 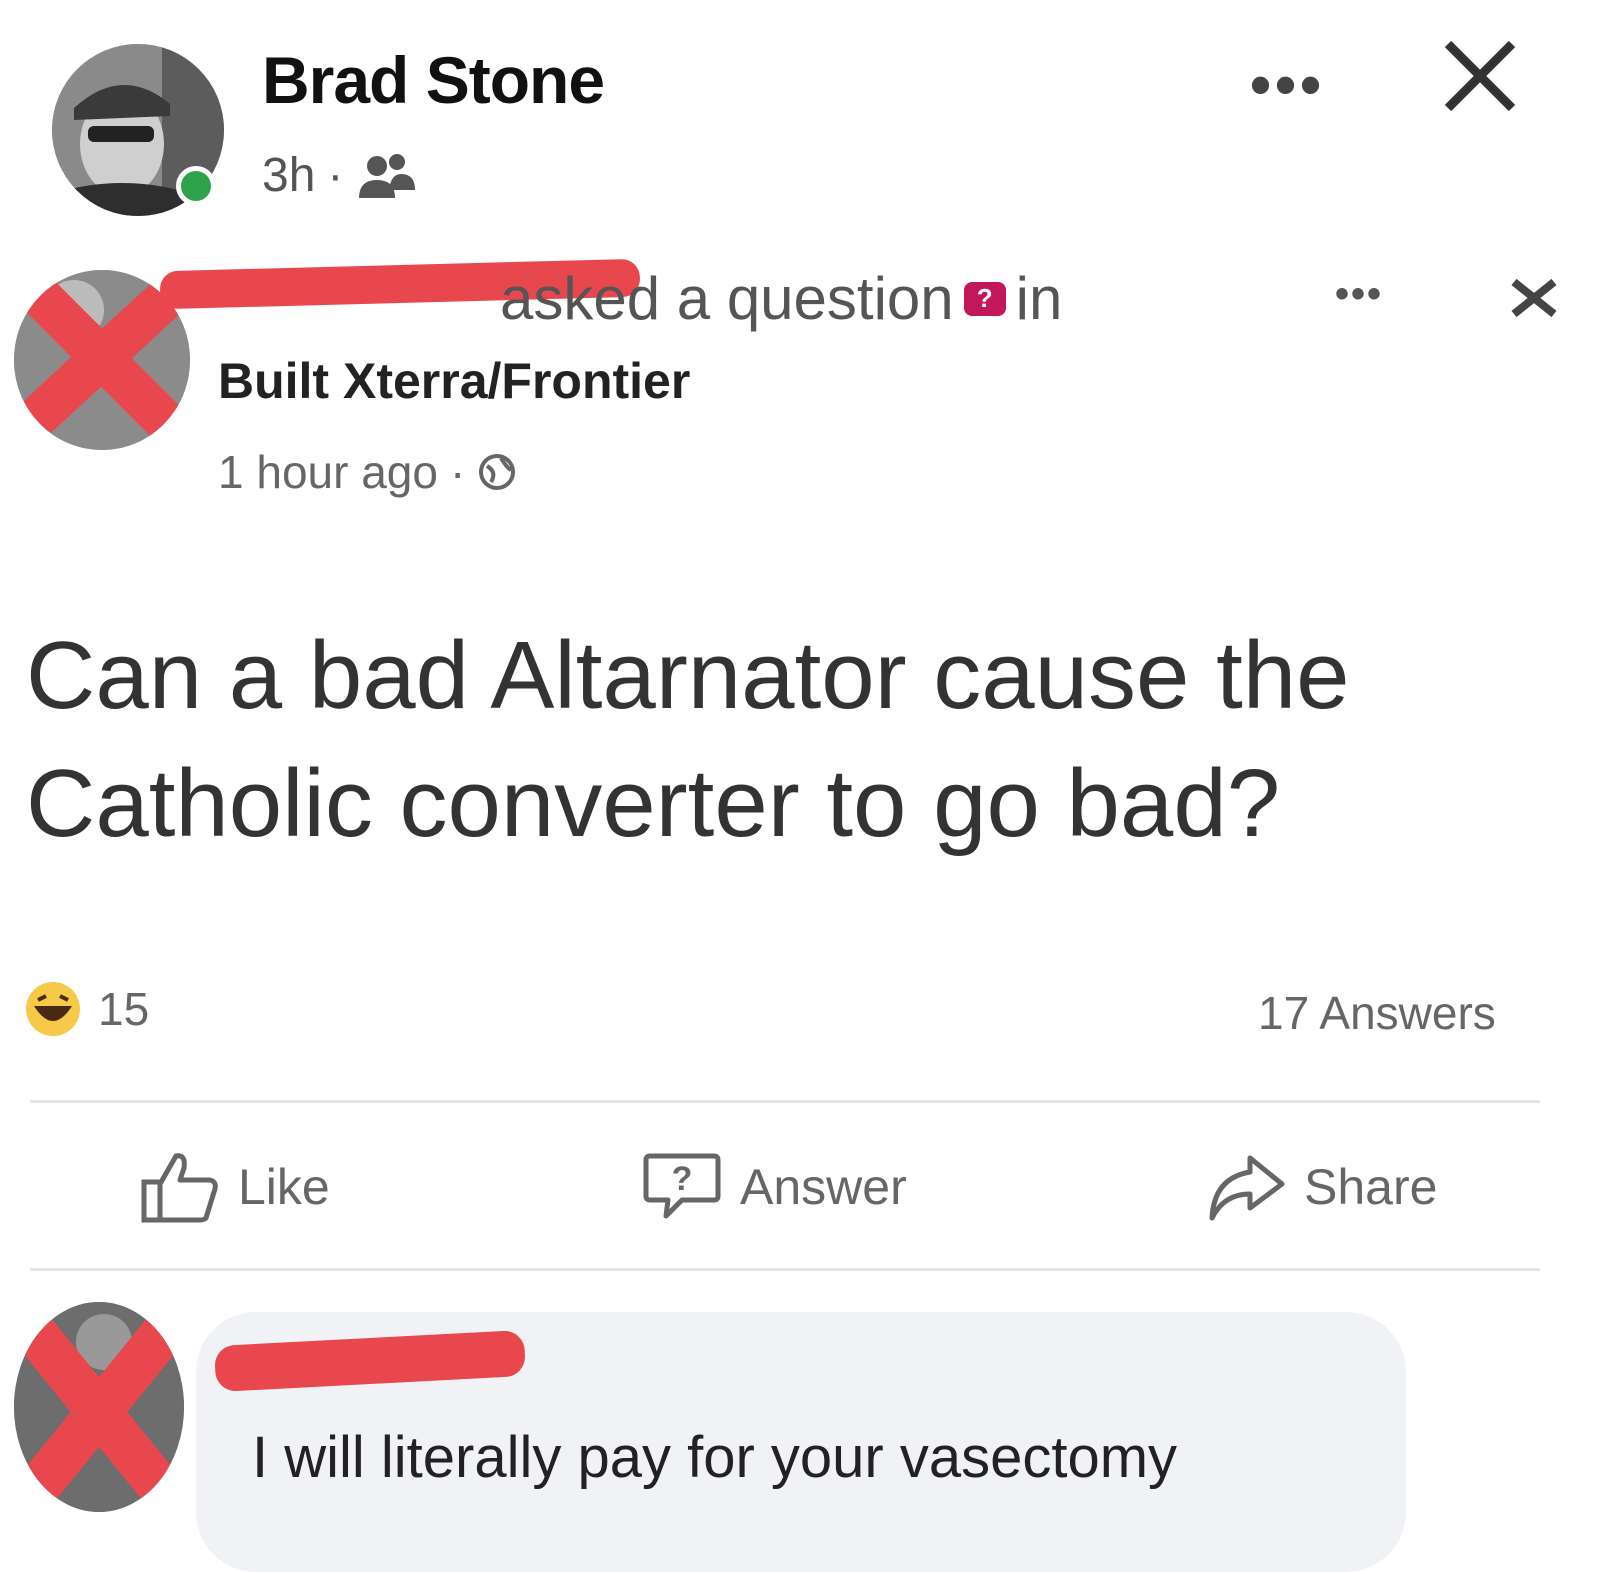 What do you see at coordinates (1359, 294) in the screenshot?
I see `inner-more-options-button: •••` at bounding box center [1359, 294].